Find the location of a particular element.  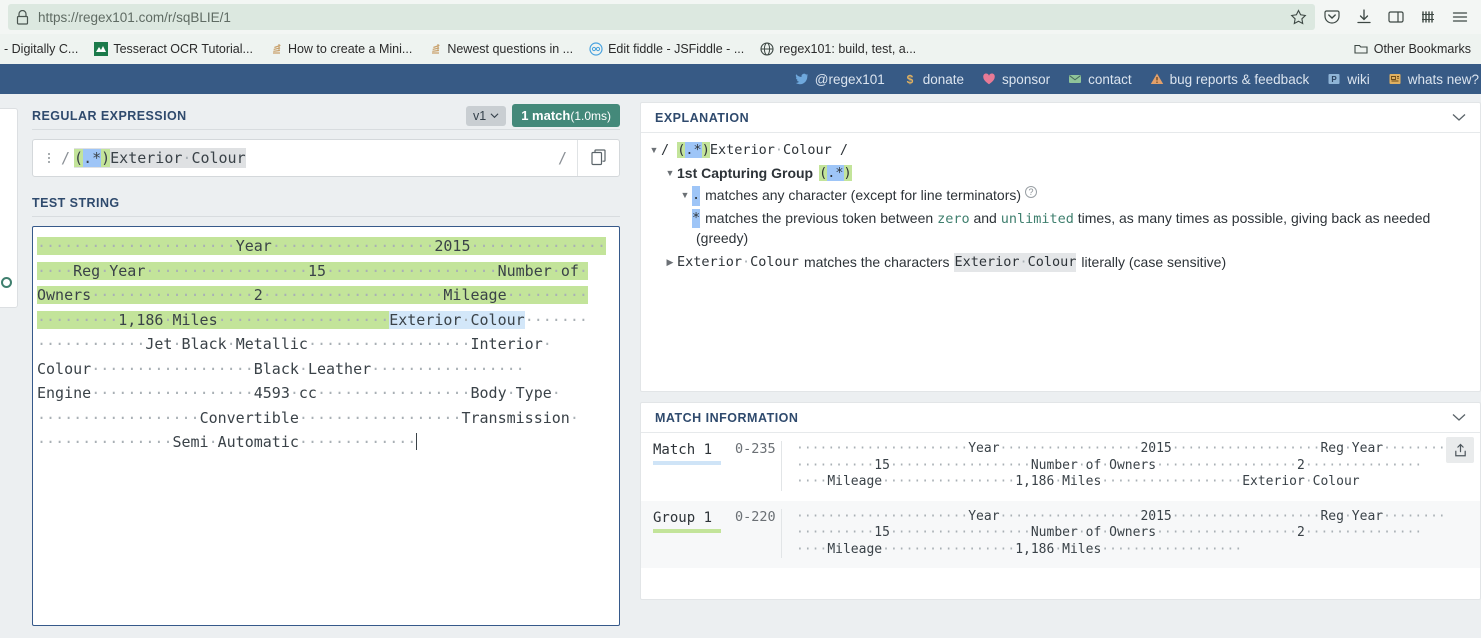

test-string-segment: ······· is located at coordinates (556, 319).